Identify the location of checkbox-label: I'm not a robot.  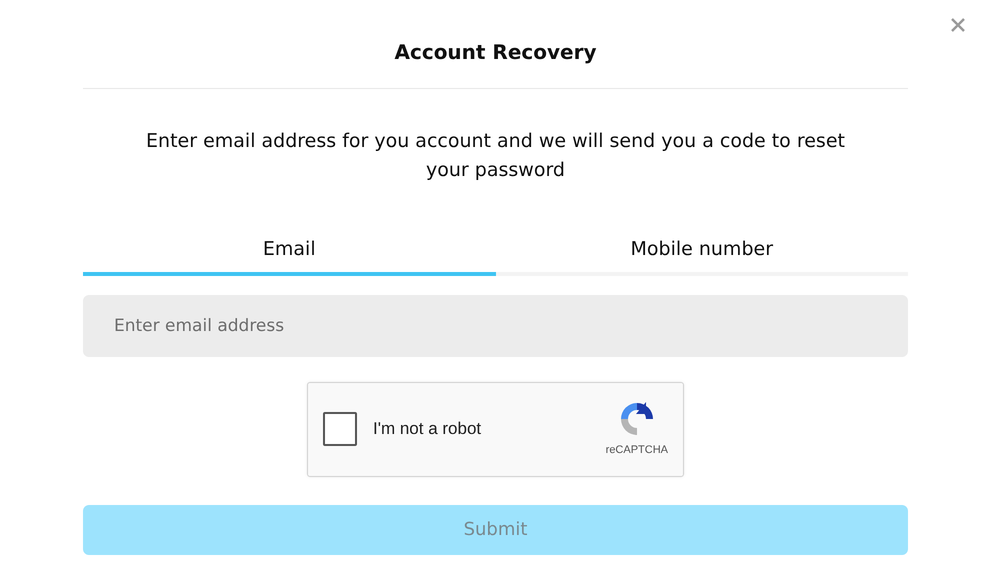
(427, 429).